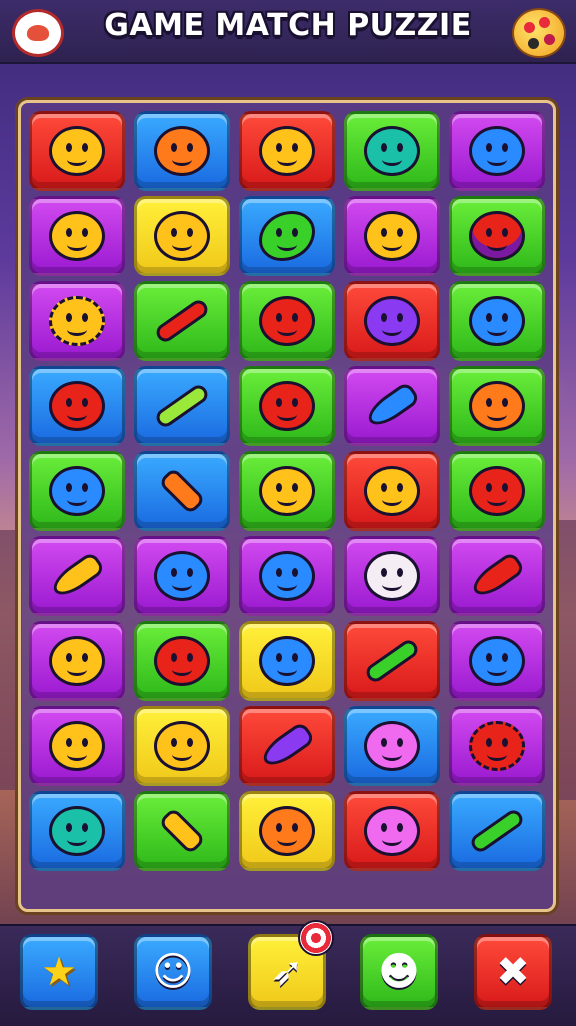 This screenshot has width=576, height=1026. I want to click on close-icon: ✖, so click(513, 972).